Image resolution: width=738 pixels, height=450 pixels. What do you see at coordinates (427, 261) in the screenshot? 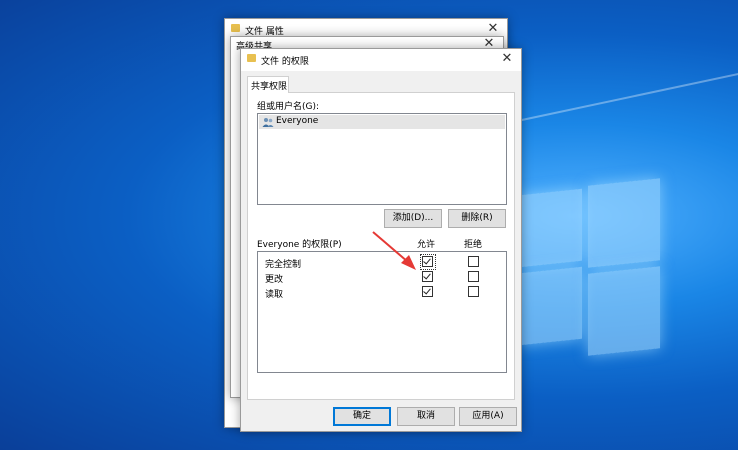
I see `allow-full-control-checkbox` at bounding box center [427, 261].